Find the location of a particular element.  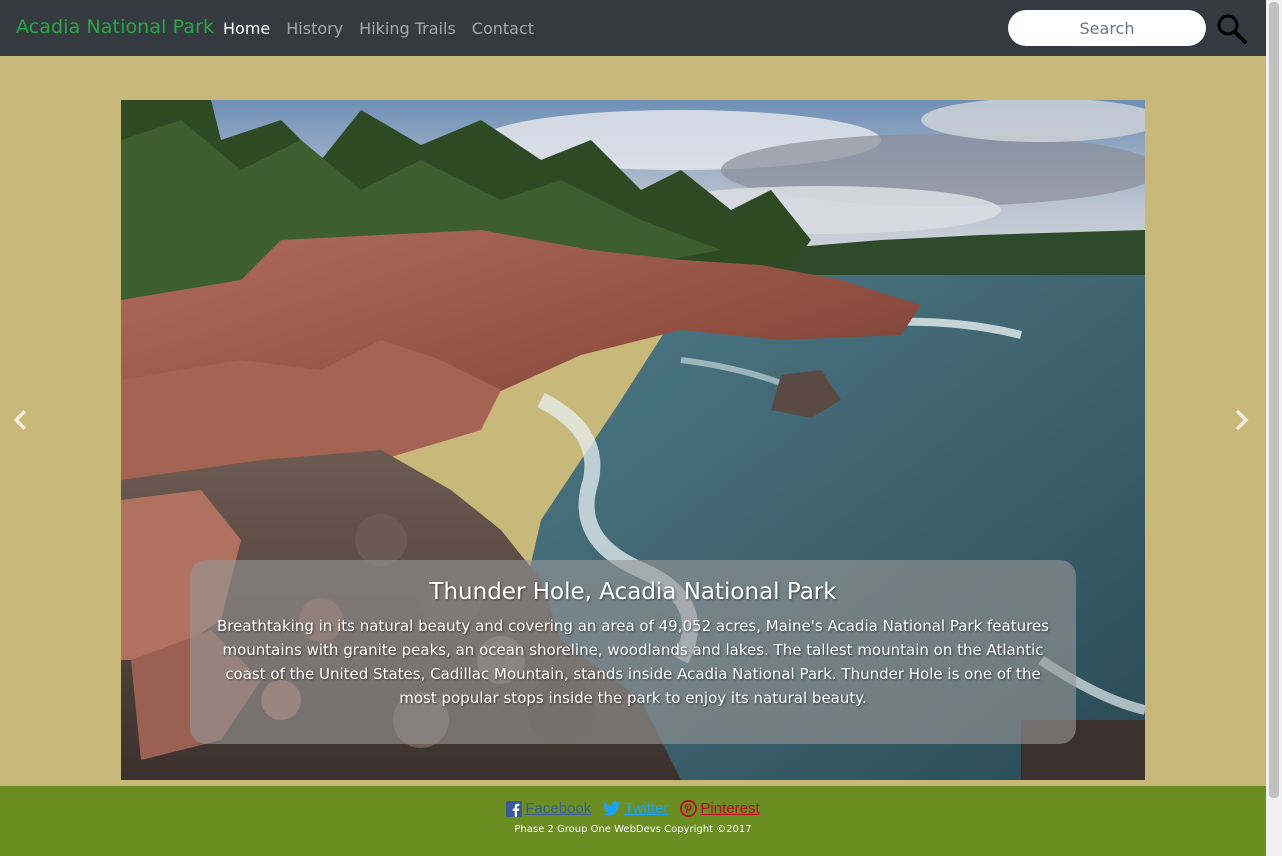

twitter-icon is located at coordinates (612, 808).